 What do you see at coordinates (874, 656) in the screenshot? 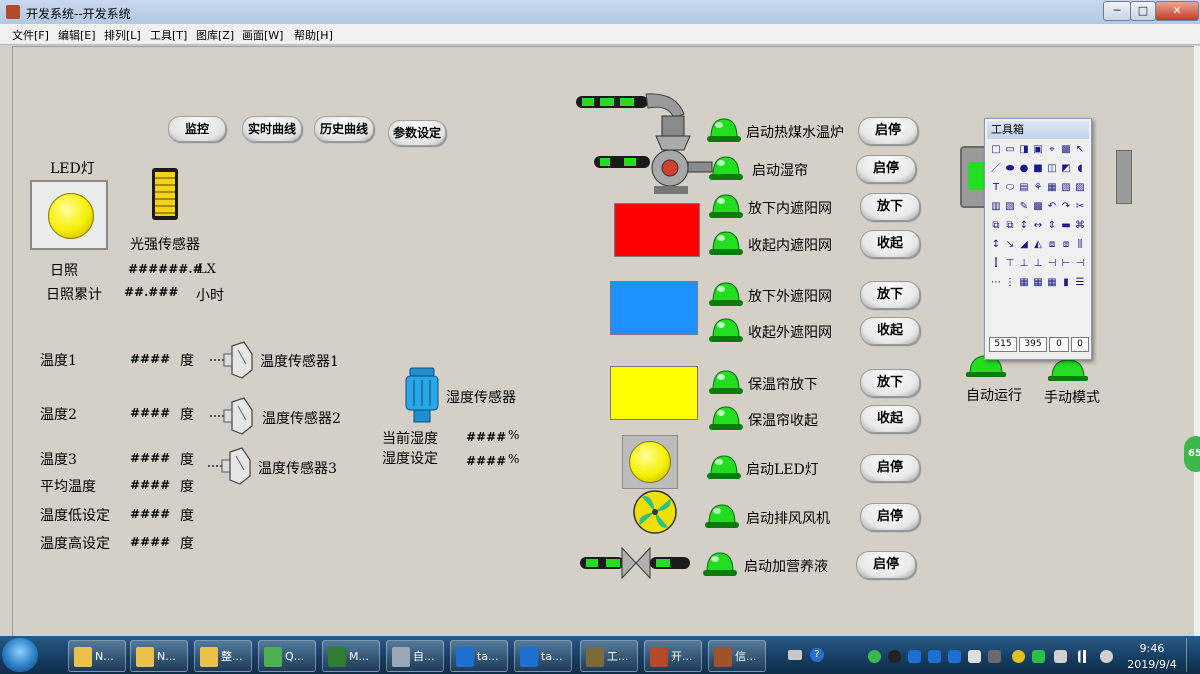
I see `tray-browser-icon` at bounding box center [874, 656].